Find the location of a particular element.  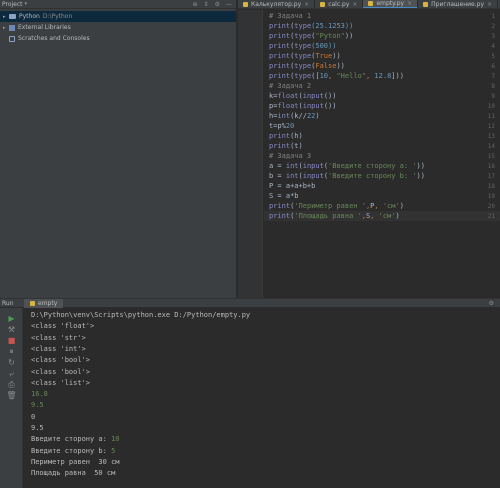

code-line: print(t) is located at coordinates (286, 146).